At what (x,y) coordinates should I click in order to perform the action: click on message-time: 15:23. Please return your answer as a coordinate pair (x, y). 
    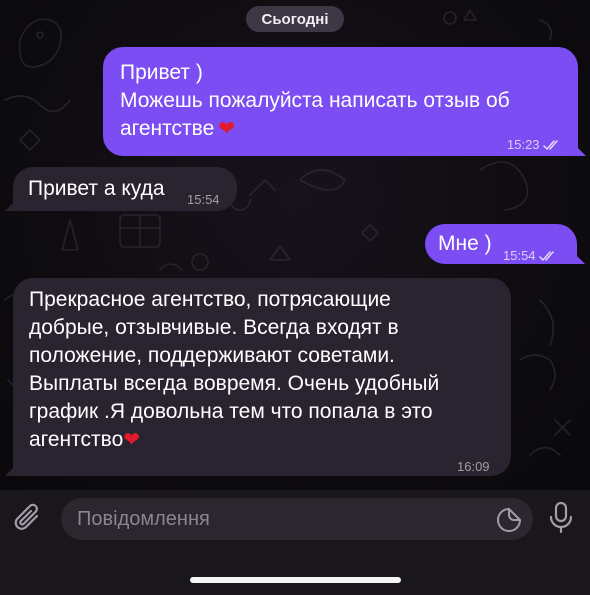
    Looking at the image, I should click on (523, 144).